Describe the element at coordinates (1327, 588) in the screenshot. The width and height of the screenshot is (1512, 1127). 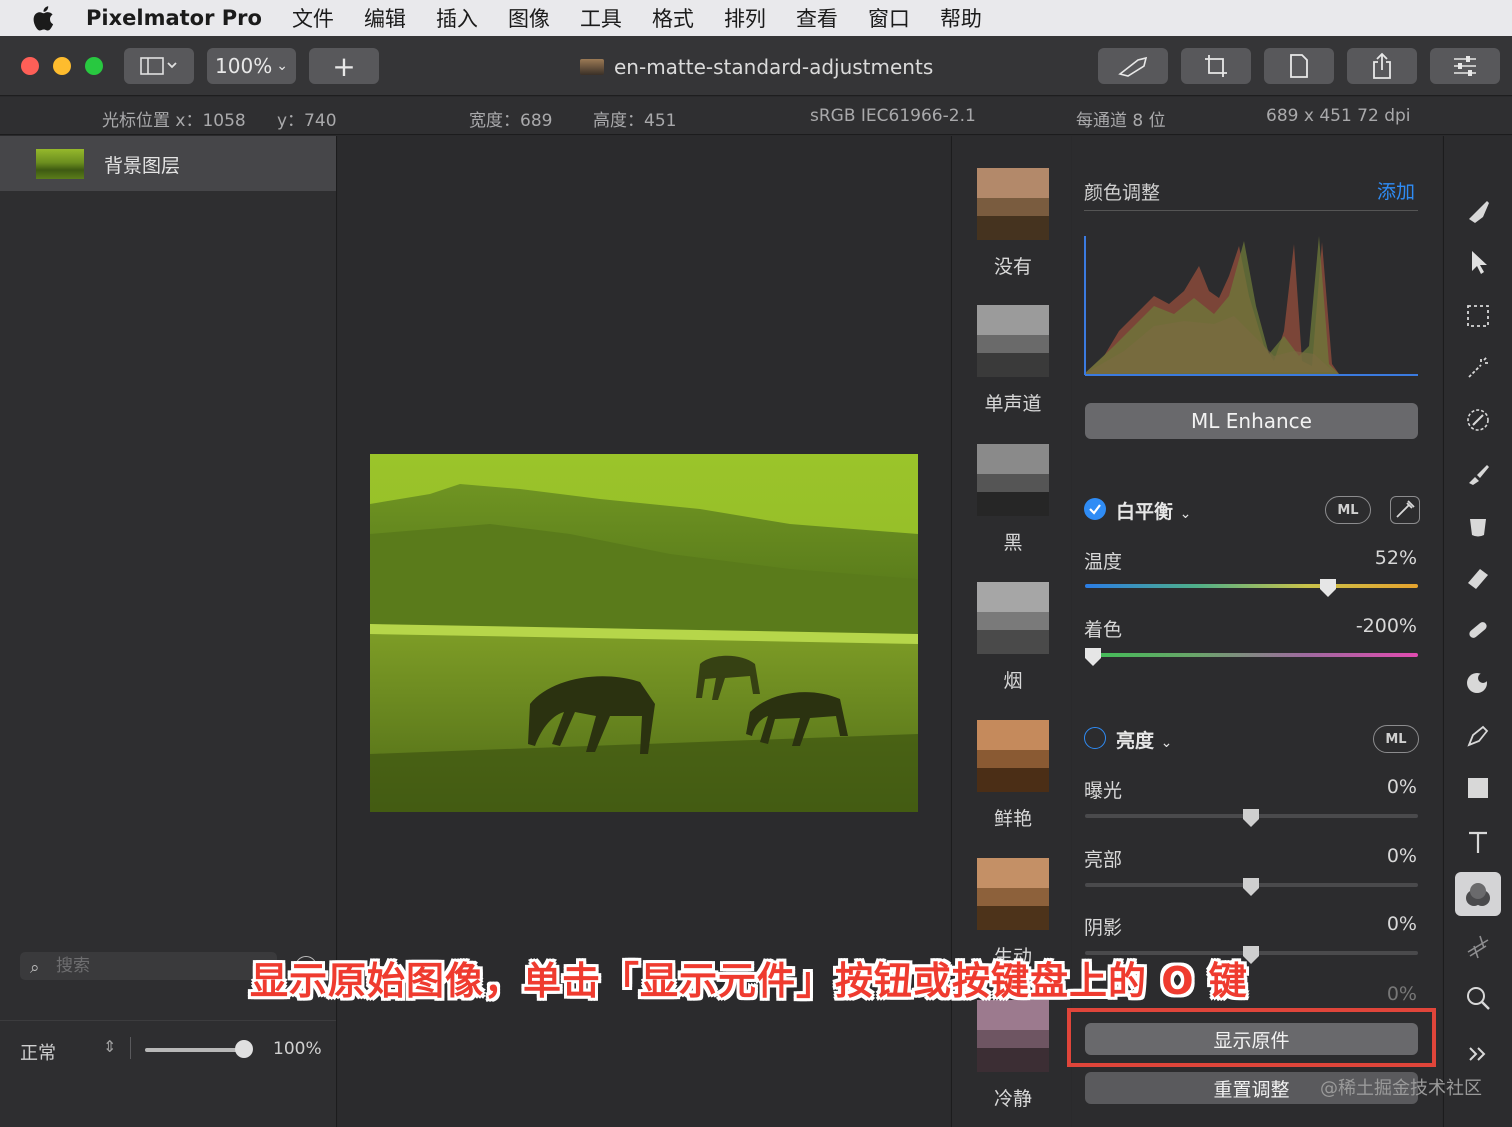
I see `temperature-slider-knob` at that location.